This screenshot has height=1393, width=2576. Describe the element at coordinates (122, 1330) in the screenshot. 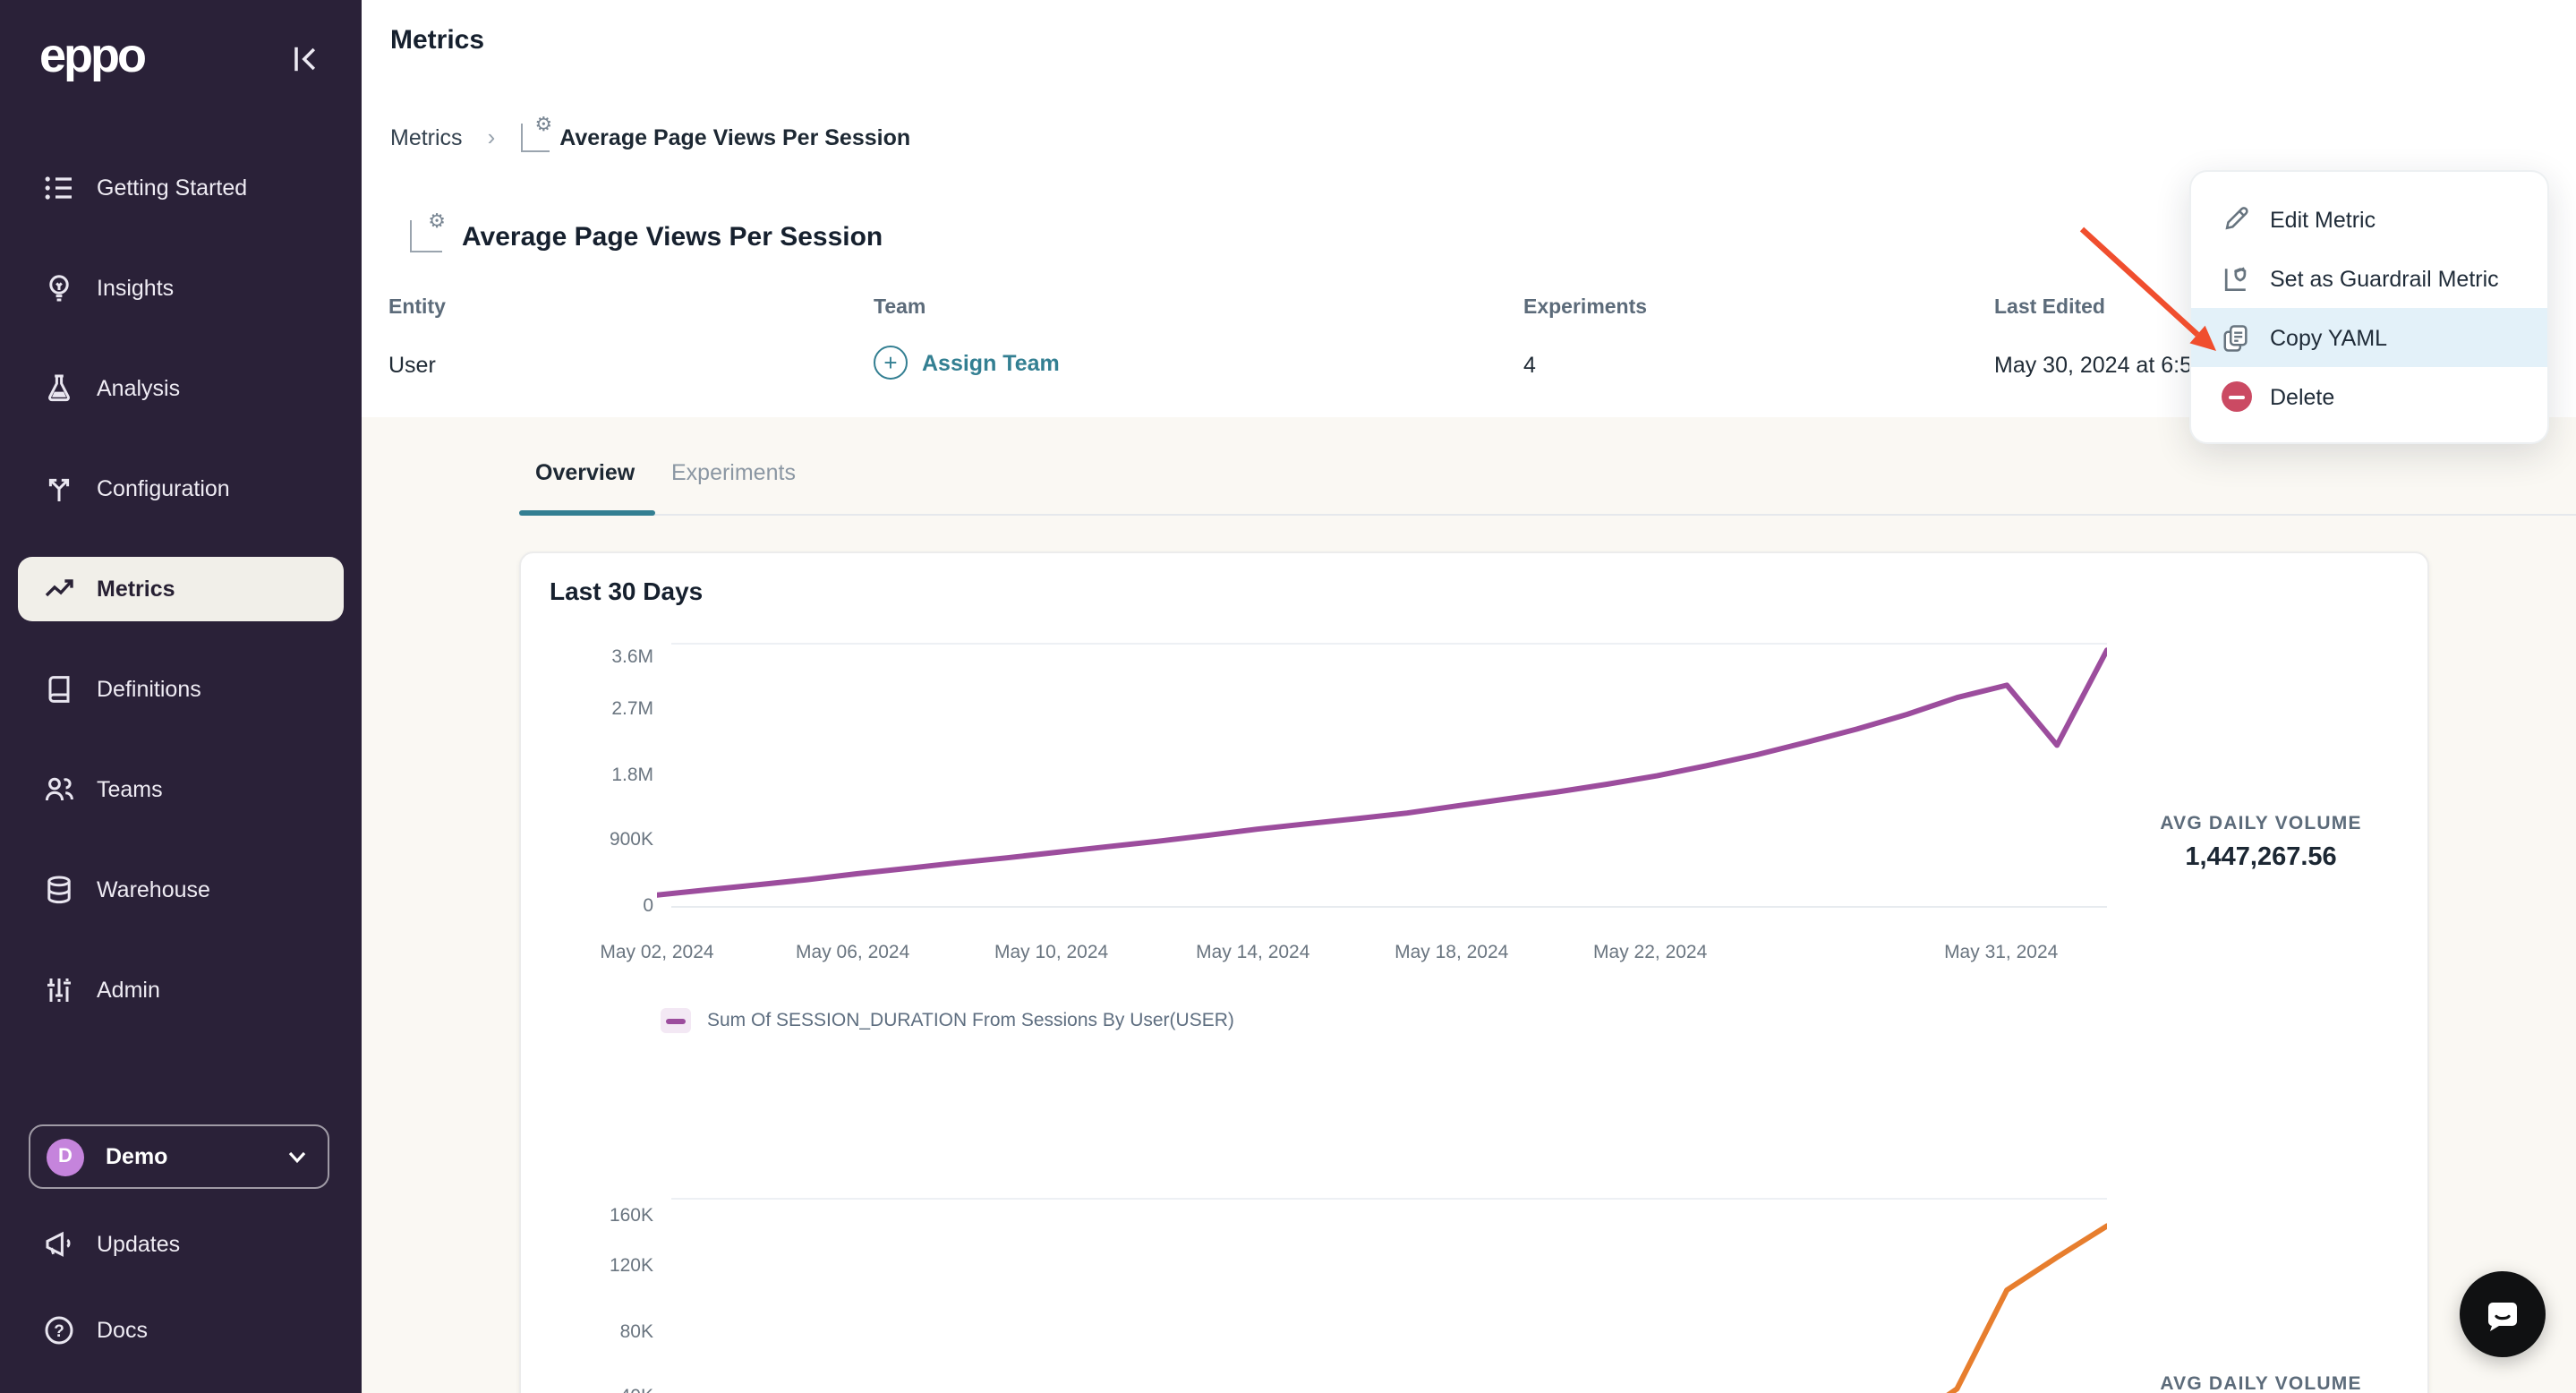

I see `sidebar-item-label: Docs` at that location.